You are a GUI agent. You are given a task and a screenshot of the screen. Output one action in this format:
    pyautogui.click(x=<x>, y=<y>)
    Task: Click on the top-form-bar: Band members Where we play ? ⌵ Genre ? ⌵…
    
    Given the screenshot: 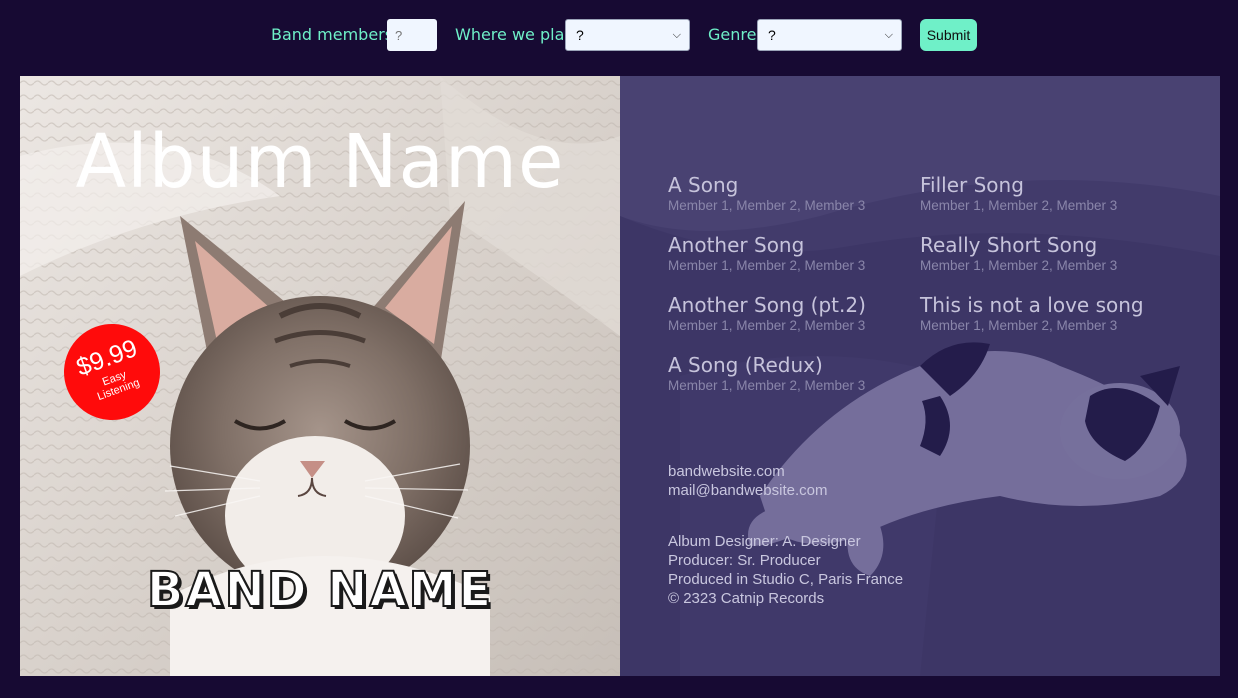 What is the action you would take?
    pyautogui.click(x=619, y=36)
    